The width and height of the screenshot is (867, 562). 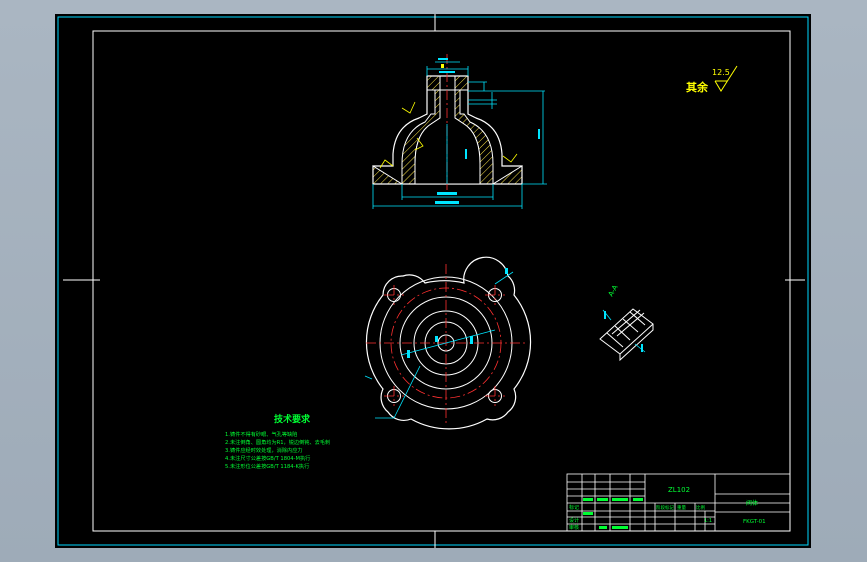 What do you see at coordinates (267, 458) in the screenshot?
I see `notes-line-4: 4.未注尺寸公差按GB/T 1804-M执行` at bounding box center [267, 458].